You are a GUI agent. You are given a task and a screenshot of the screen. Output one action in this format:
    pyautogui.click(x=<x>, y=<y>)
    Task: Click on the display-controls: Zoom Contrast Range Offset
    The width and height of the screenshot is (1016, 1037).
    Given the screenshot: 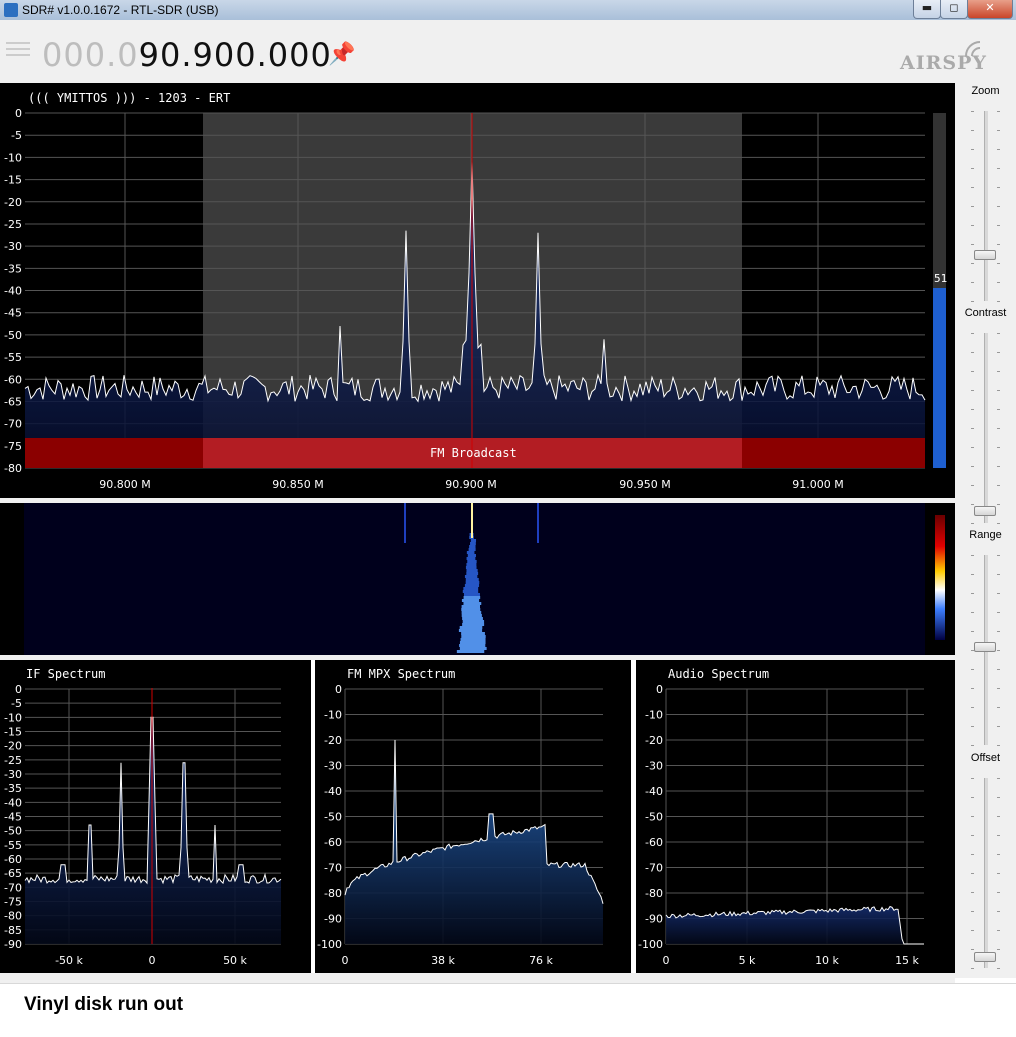 What is the action you would take?
    pyautogui.click(x=985, y=530)
    